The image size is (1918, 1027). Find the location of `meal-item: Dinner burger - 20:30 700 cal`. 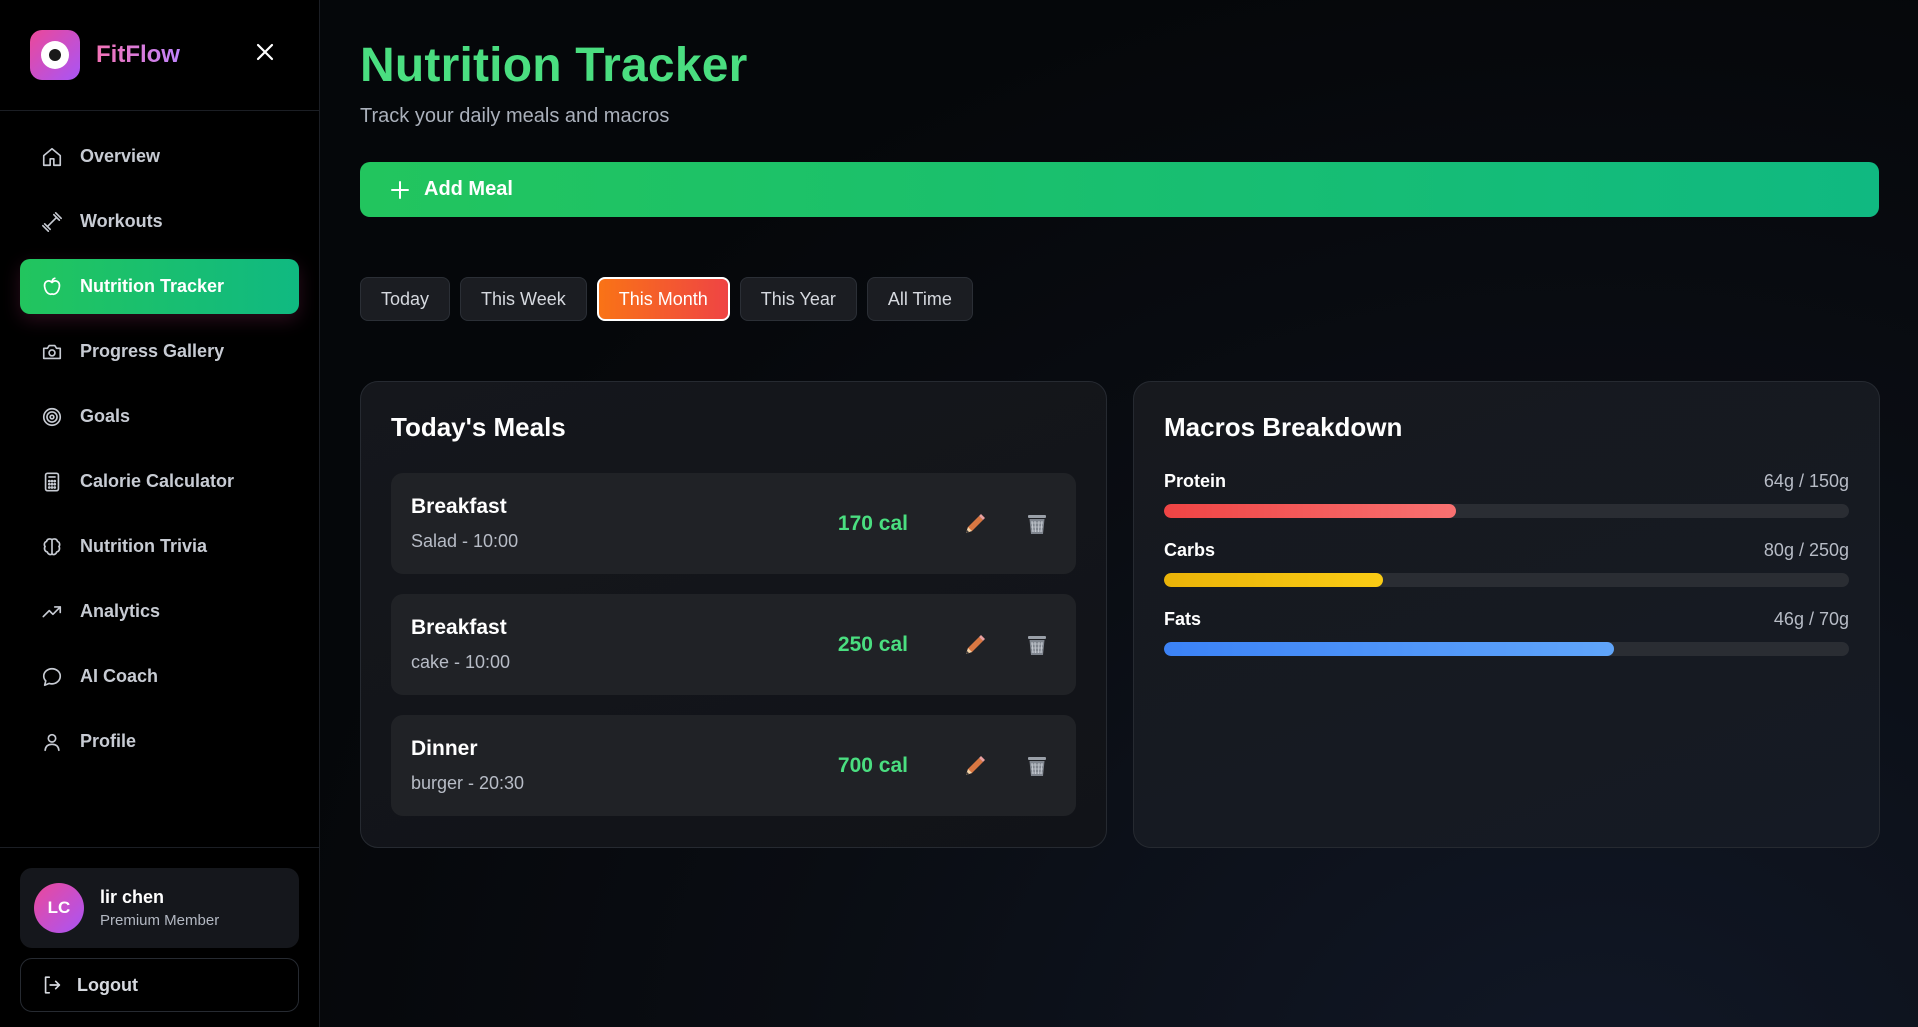

meal-item: Dinner burger - 20:30 700 cal is located at coordinates (733, 765).